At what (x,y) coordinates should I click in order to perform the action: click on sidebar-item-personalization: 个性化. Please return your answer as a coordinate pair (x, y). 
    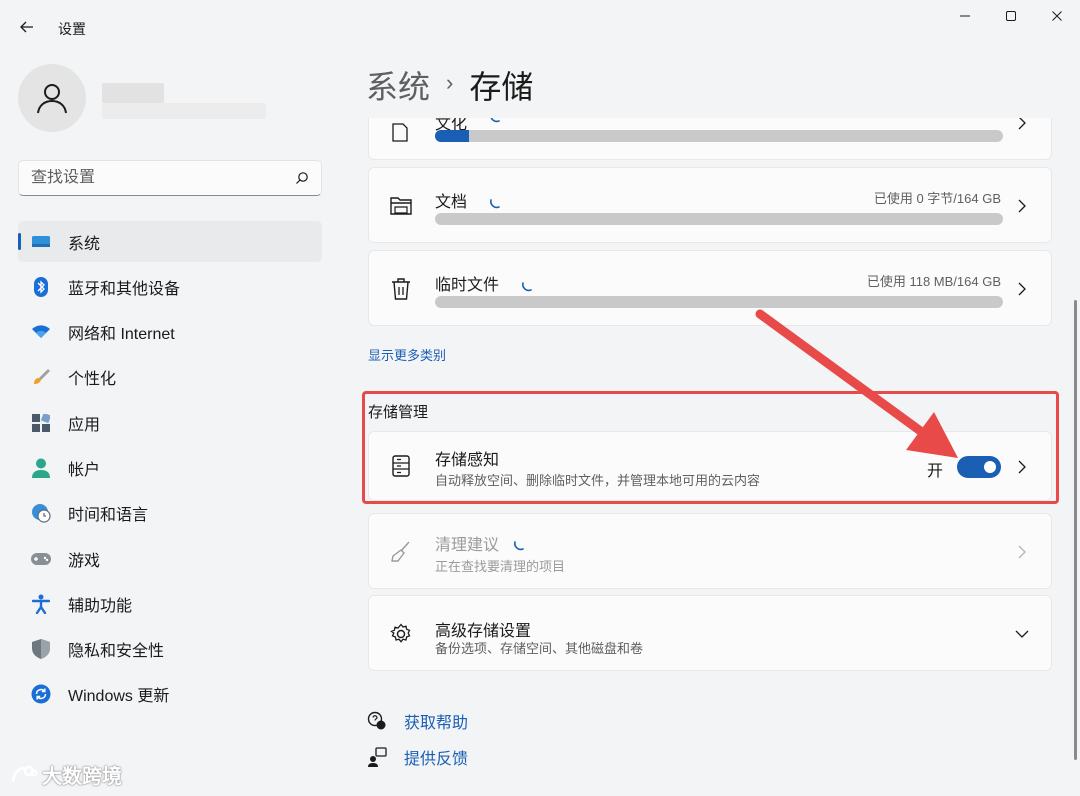
    Looking at the image, I should click on (170, 377).